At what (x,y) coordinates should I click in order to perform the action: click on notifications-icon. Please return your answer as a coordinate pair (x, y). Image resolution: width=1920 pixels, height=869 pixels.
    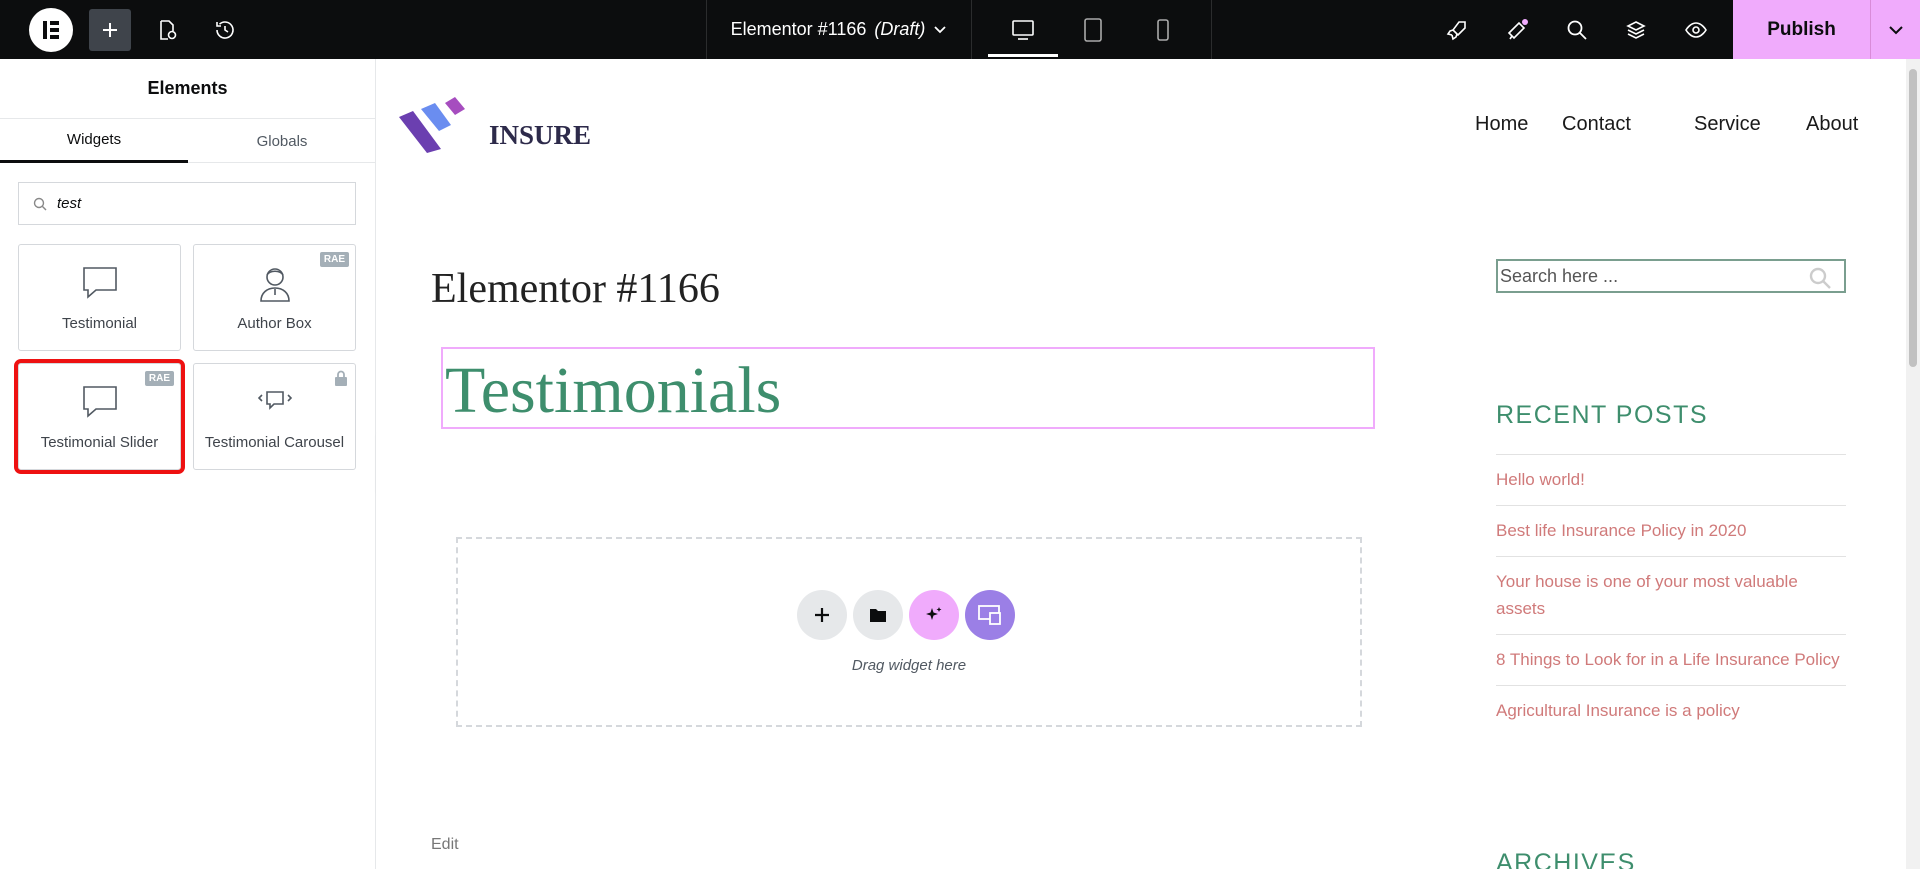
    Looking at the image, I should click on (1517, 30).